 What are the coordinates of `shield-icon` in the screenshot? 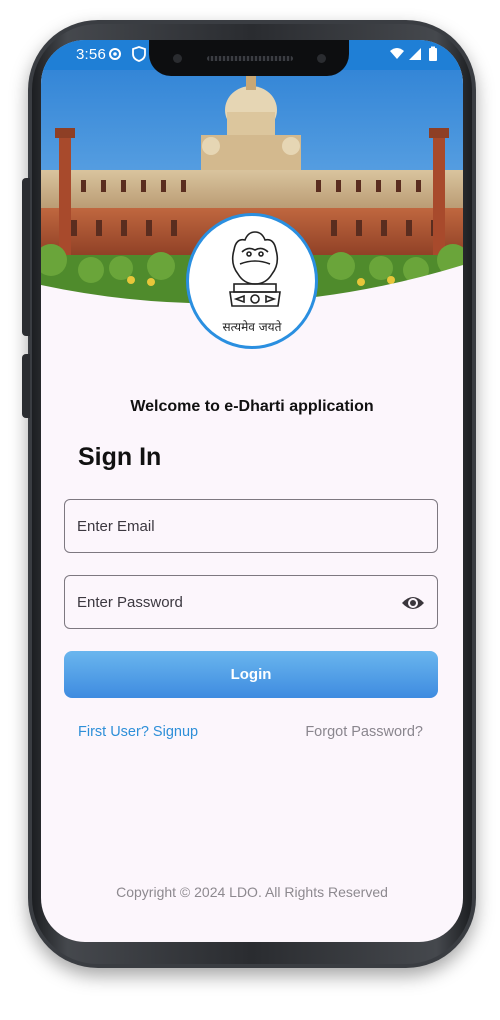 It's located at (139, 54).